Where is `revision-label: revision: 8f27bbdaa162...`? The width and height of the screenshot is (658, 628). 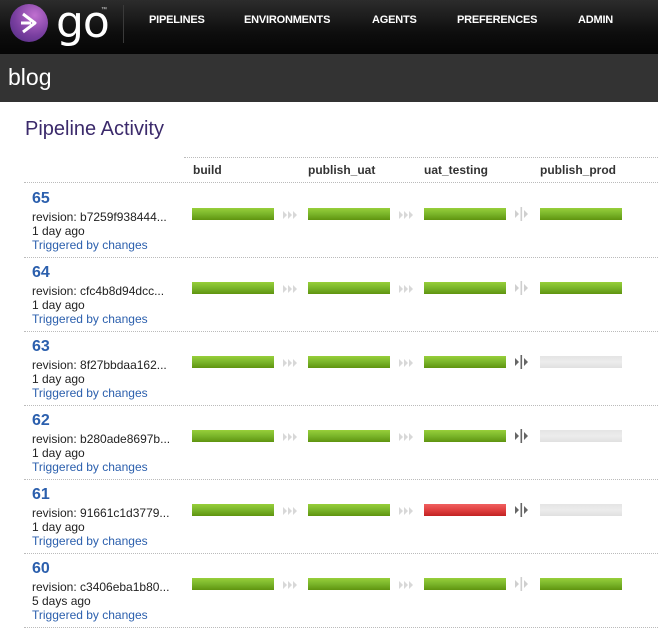 revision-label: revision: 8f27bbdaa162... is located at coordinates (99, 365).